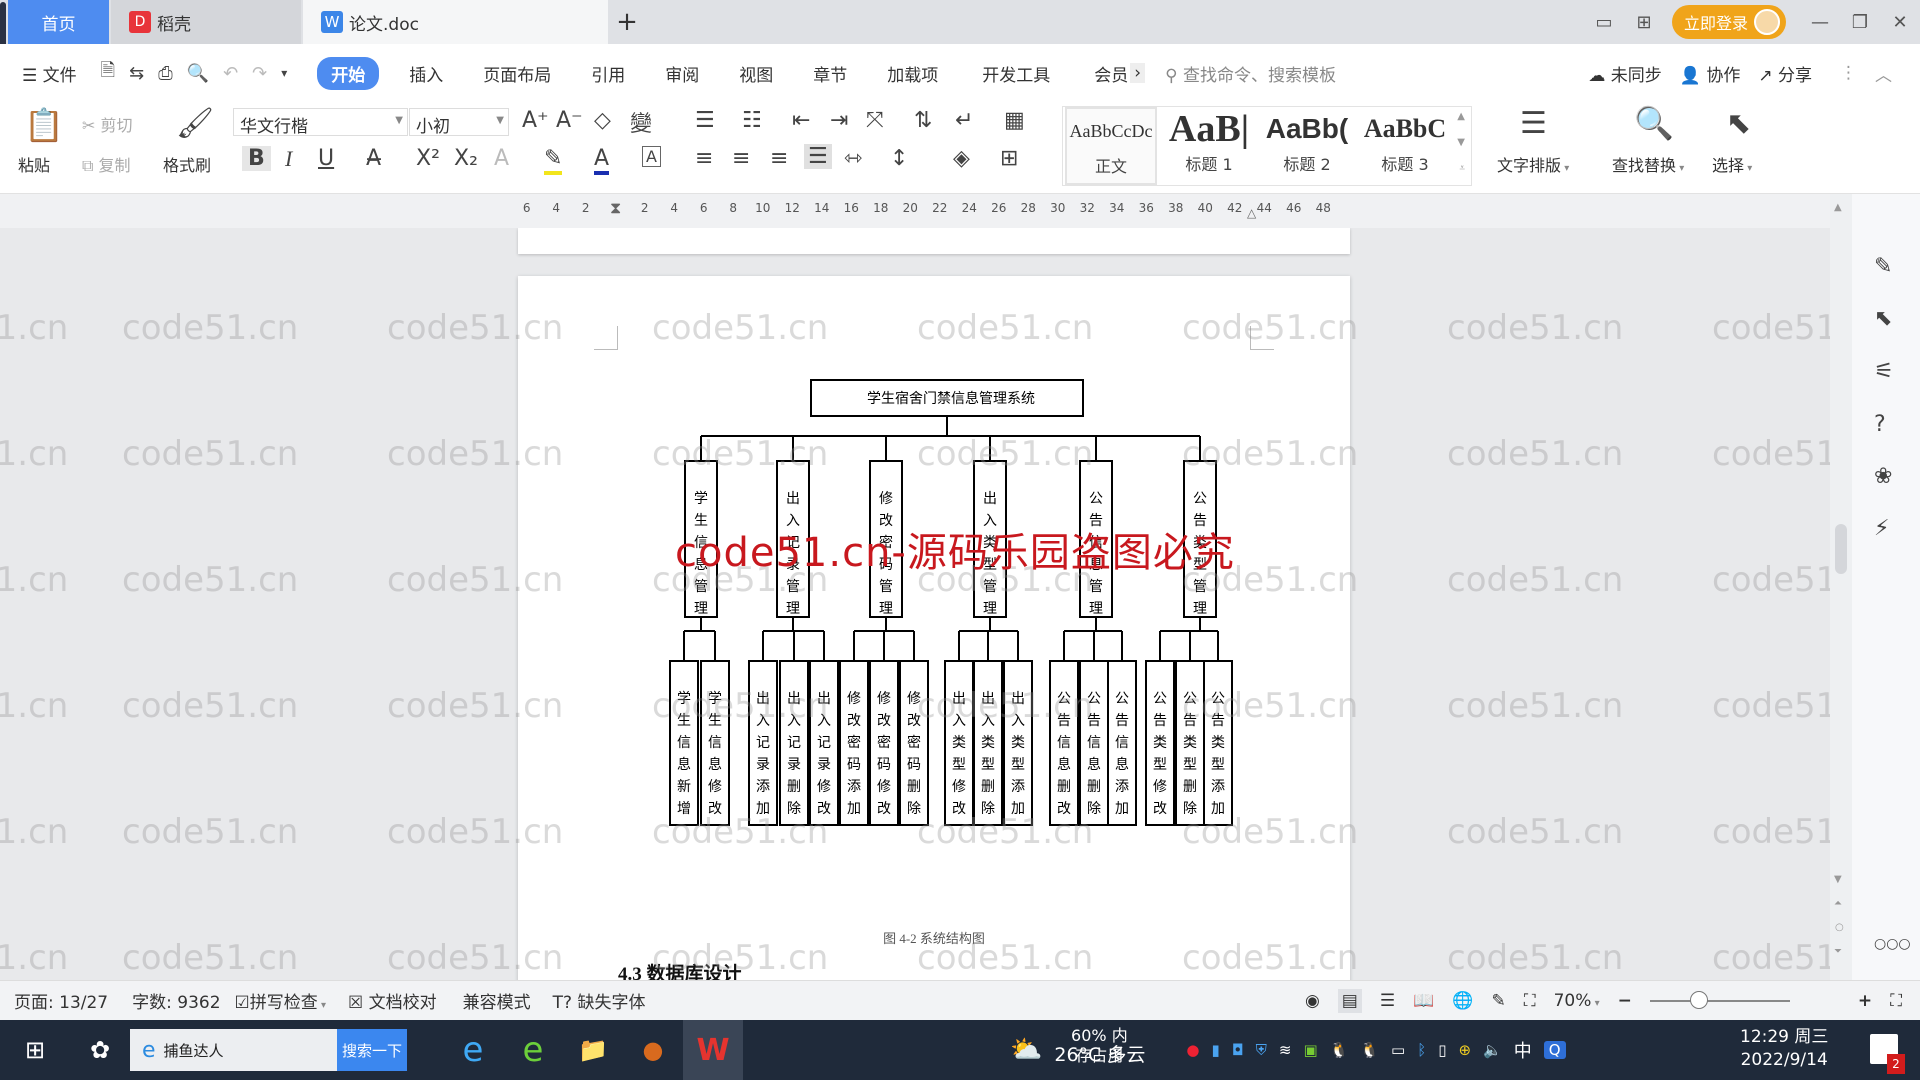  I want to click on word-count: 字数: 9362, so click(176, 1000).